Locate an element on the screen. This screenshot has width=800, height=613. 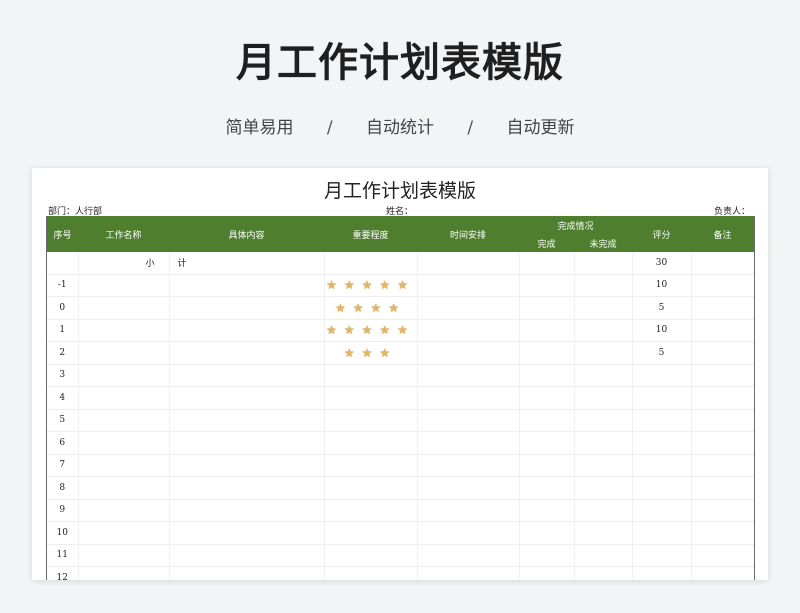
table-row: 2 ★★★ 5 is located at coordinates (400, 353).